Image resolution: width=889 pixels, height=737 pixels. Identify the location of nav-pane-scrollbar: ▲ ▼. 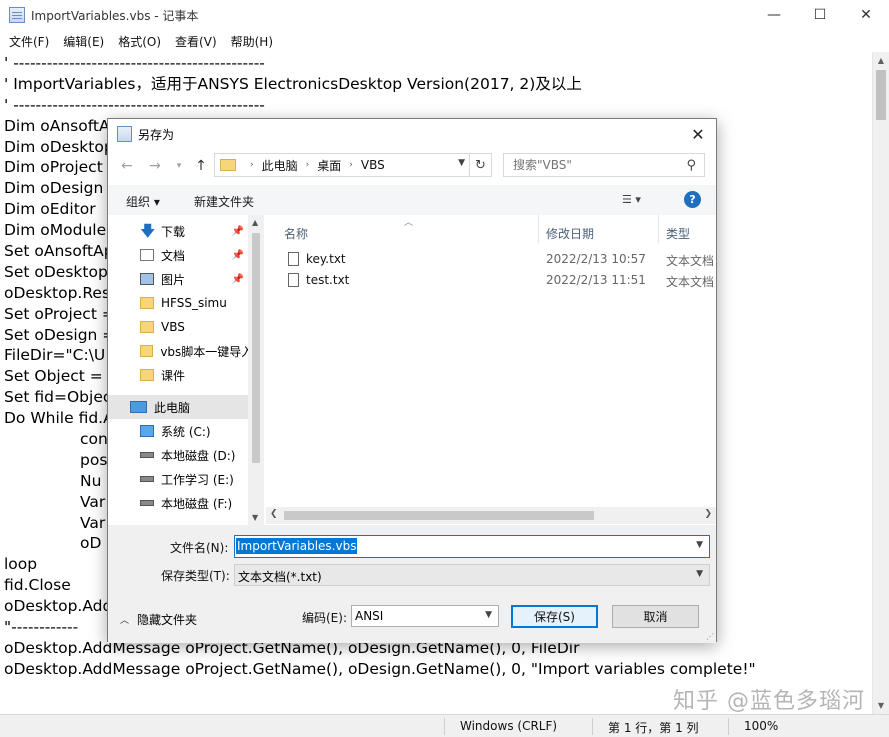
(256, 370).